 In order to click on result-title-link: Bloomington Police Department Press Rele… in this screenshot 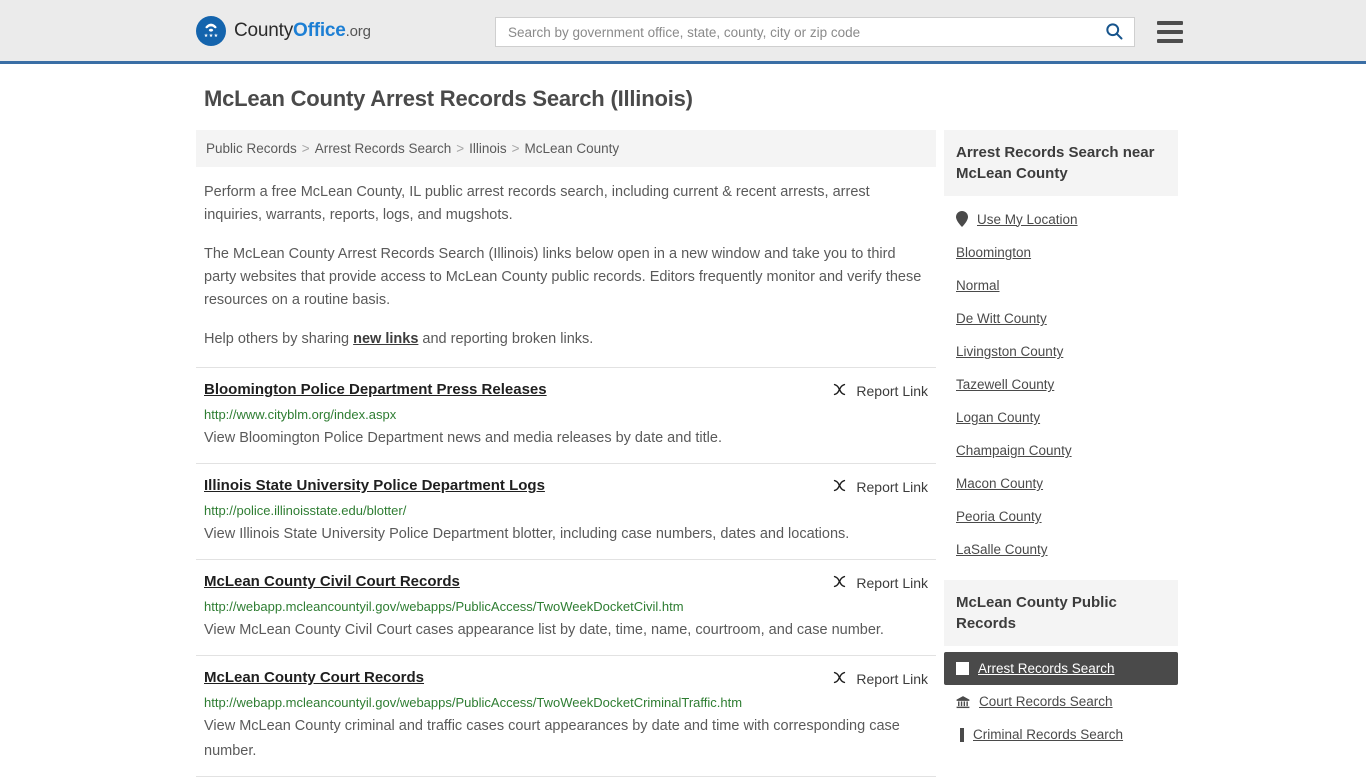, I will do `click(375, 390)`.